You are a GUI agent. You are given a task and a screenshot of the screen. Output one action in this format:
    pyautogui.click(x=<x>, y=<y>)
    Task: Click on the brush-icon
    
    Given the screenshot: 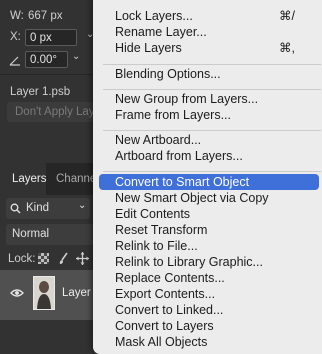 What is the action you would take?
    pyautogui.click(x=63, y=258)
    